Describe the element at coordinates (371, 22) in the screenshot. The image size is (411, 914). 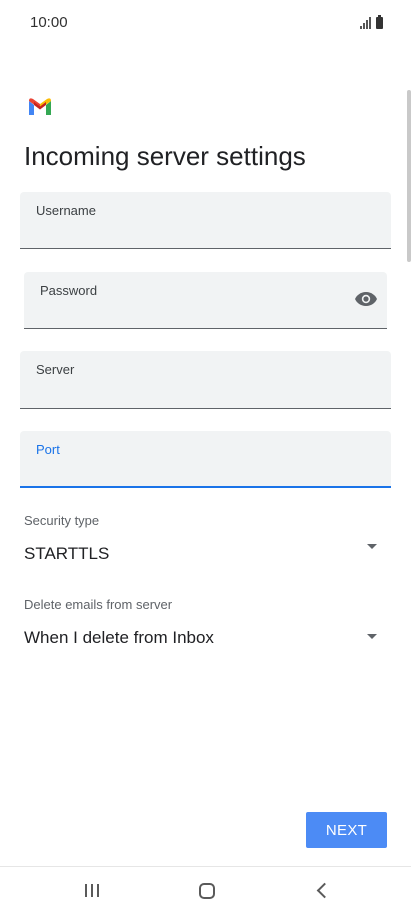
I see `status-icons` at that location.